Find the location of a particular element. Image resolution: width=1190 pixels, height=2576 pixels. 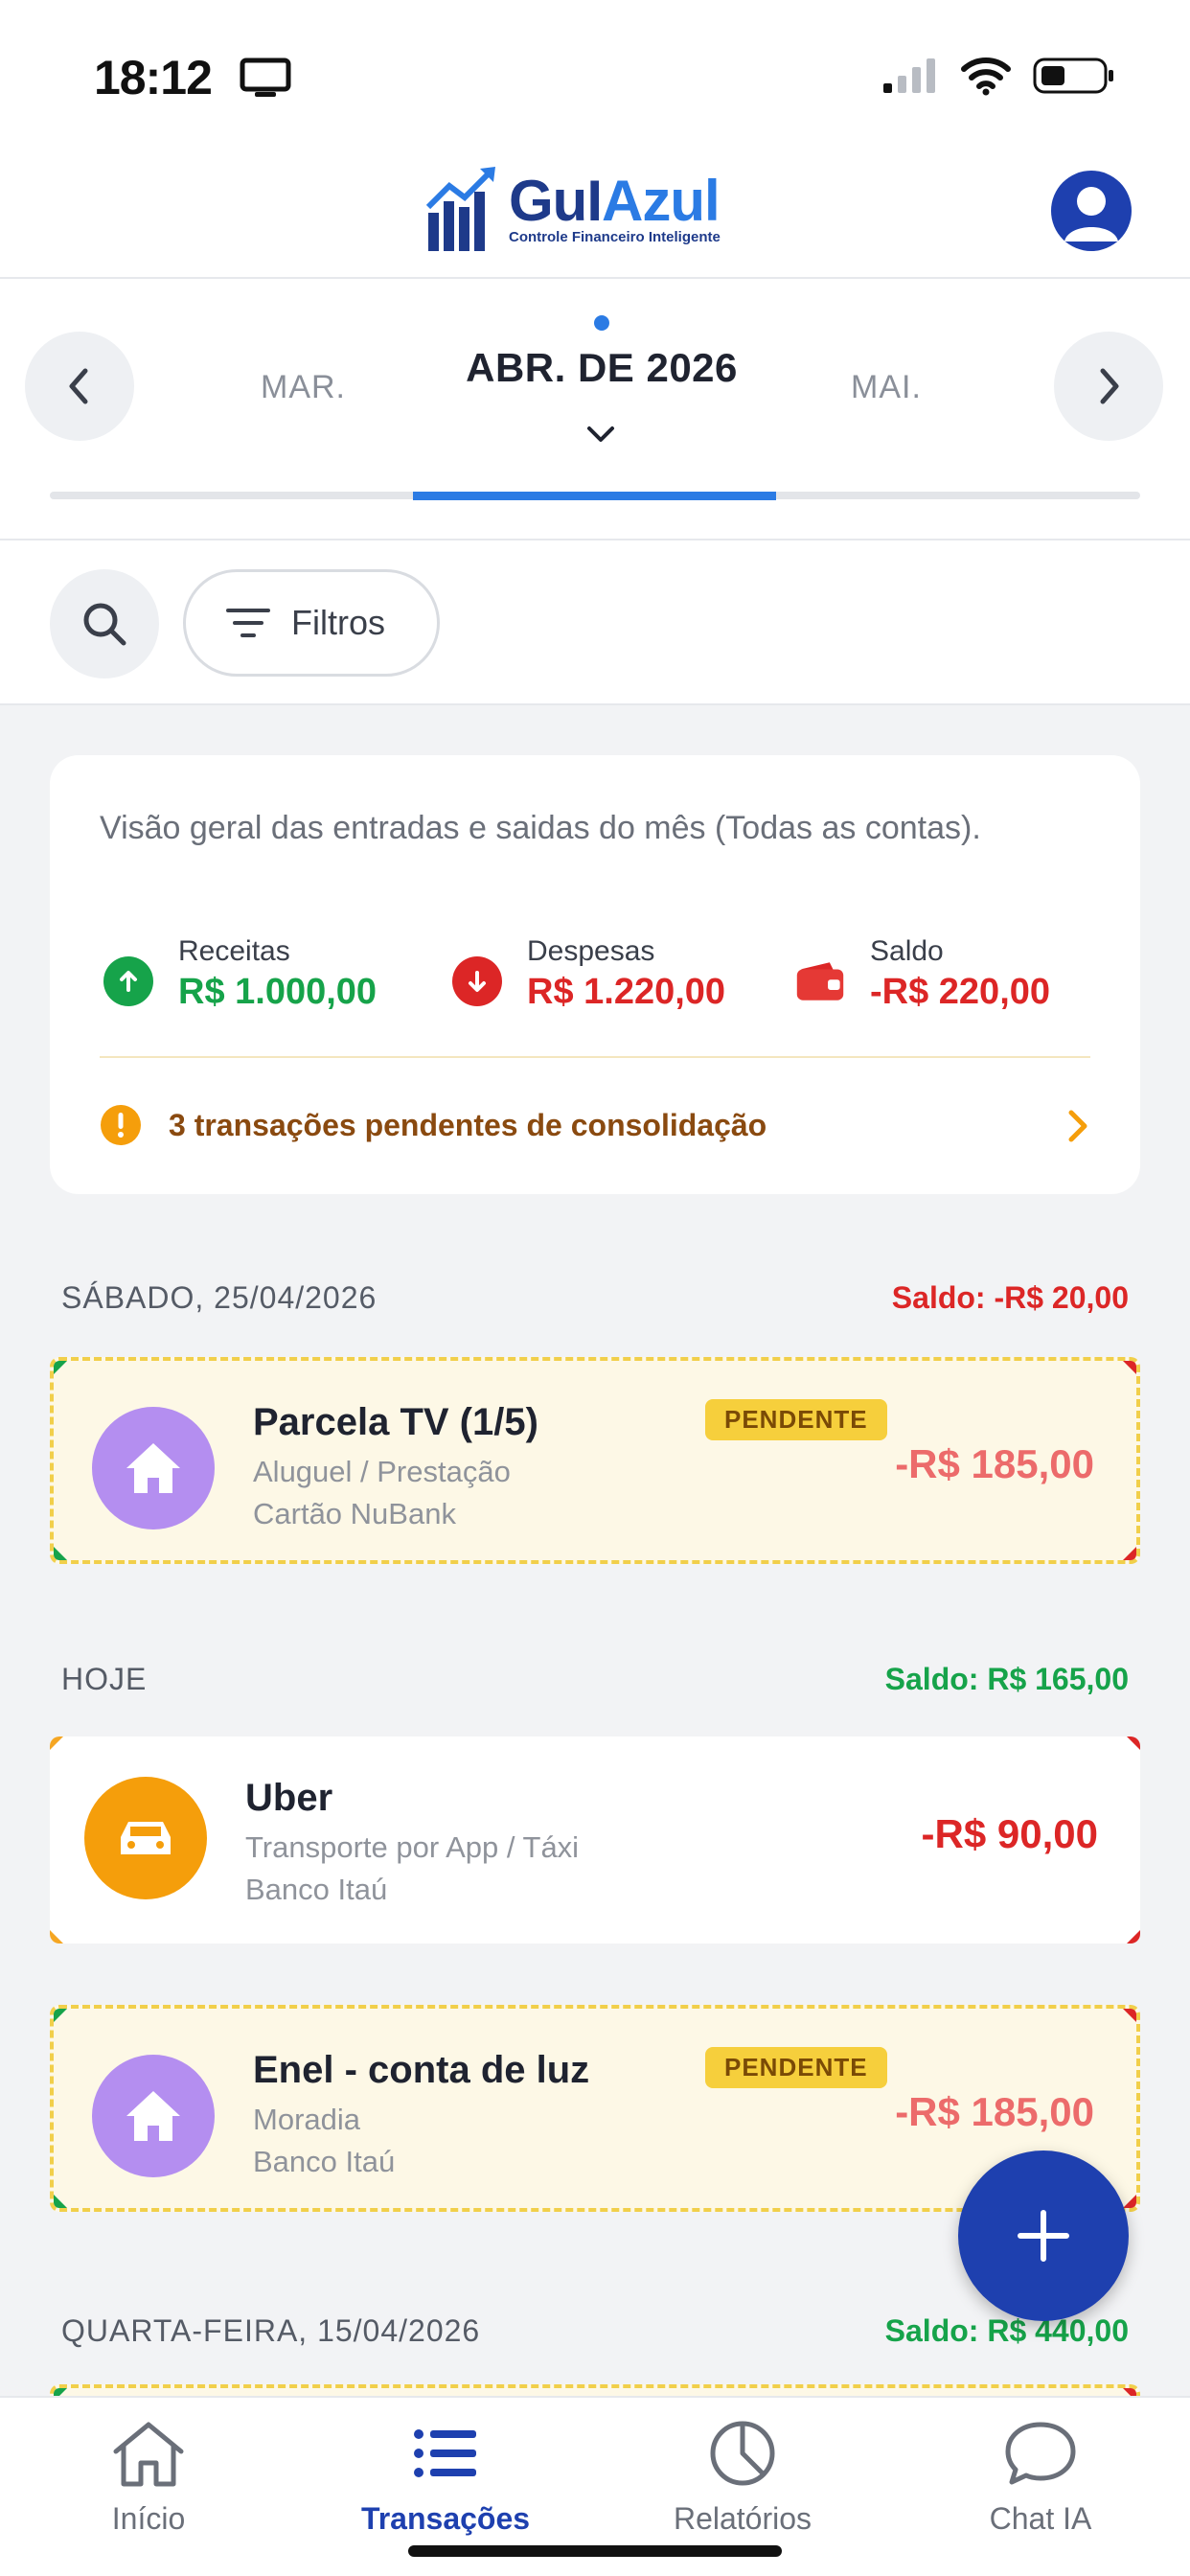

filter-divider is located at coordinates (595, 704).